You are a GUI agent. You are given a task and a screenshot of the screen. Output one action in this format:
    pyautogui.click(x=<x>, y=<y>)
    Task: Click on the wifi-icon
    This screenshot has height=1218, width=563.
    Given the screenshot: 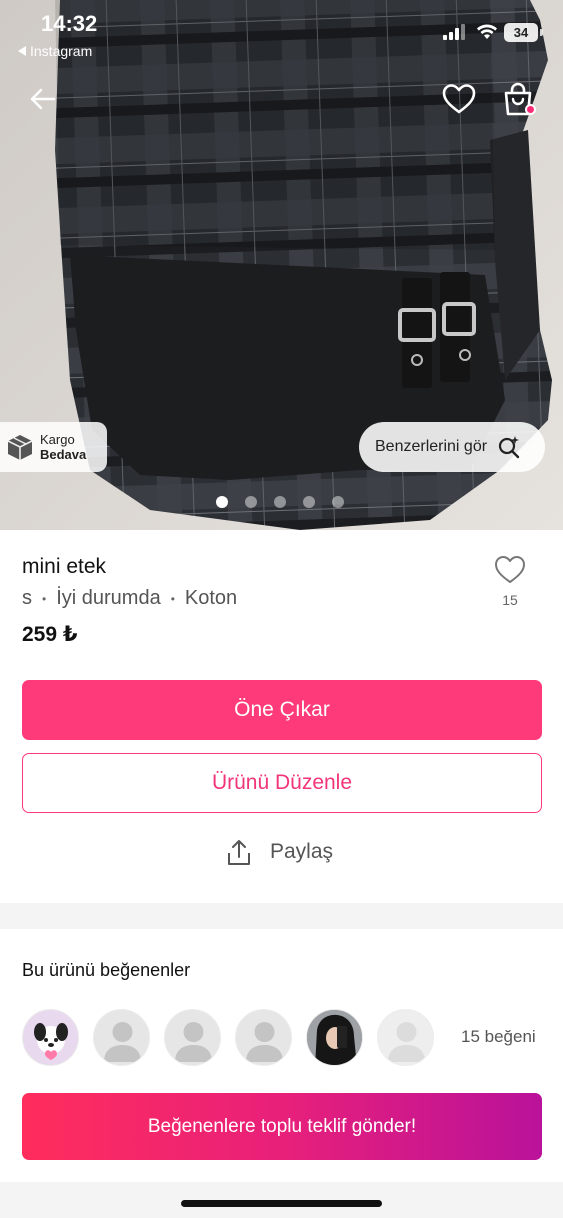 What is the action you would take?
    pyautogui.click(x=487, y=31)
    